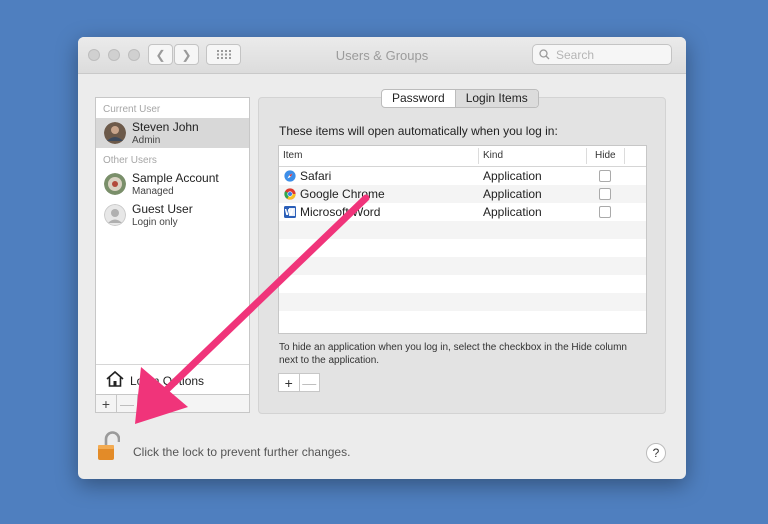 This screenshot has width=768, height=524. Describe the element at coordinates (462, 212) in the screenshot. I see `table-row: W Microsoft Word Application` at that location.